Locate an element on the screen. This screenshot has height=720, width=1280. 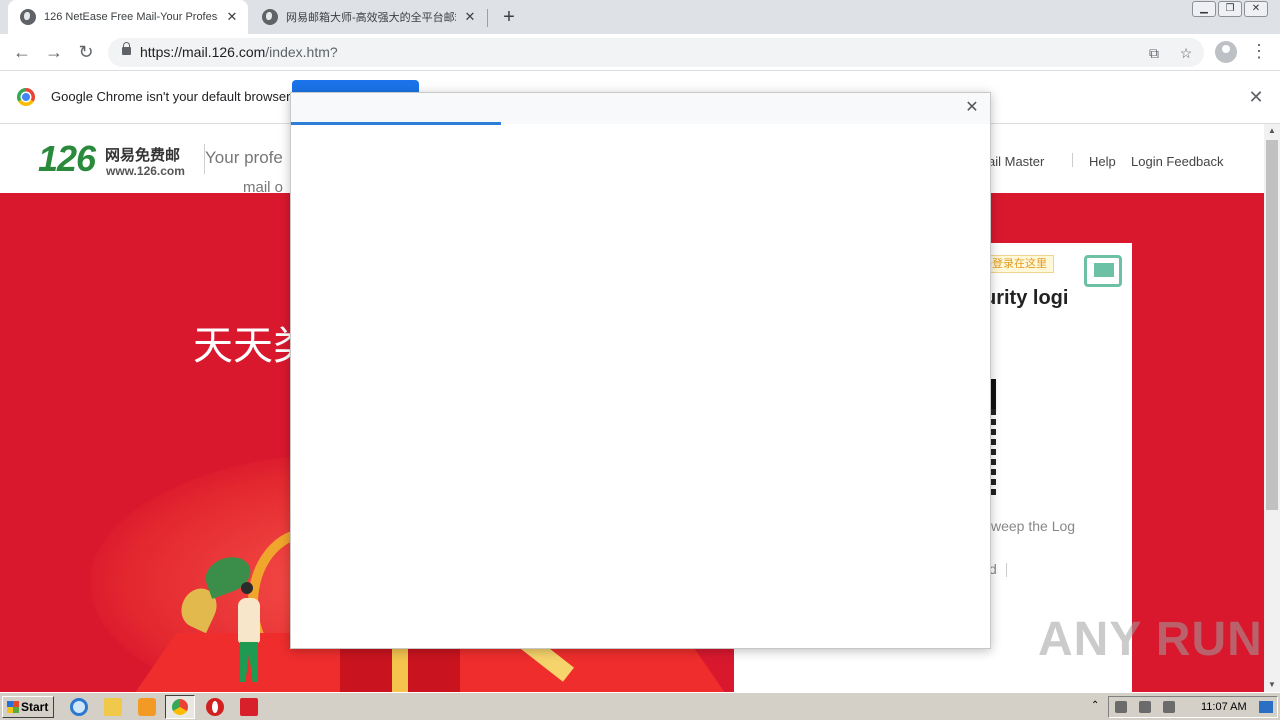
infobar-message: Google Chrome isn't your default browser is located at coordinates (171, 96).